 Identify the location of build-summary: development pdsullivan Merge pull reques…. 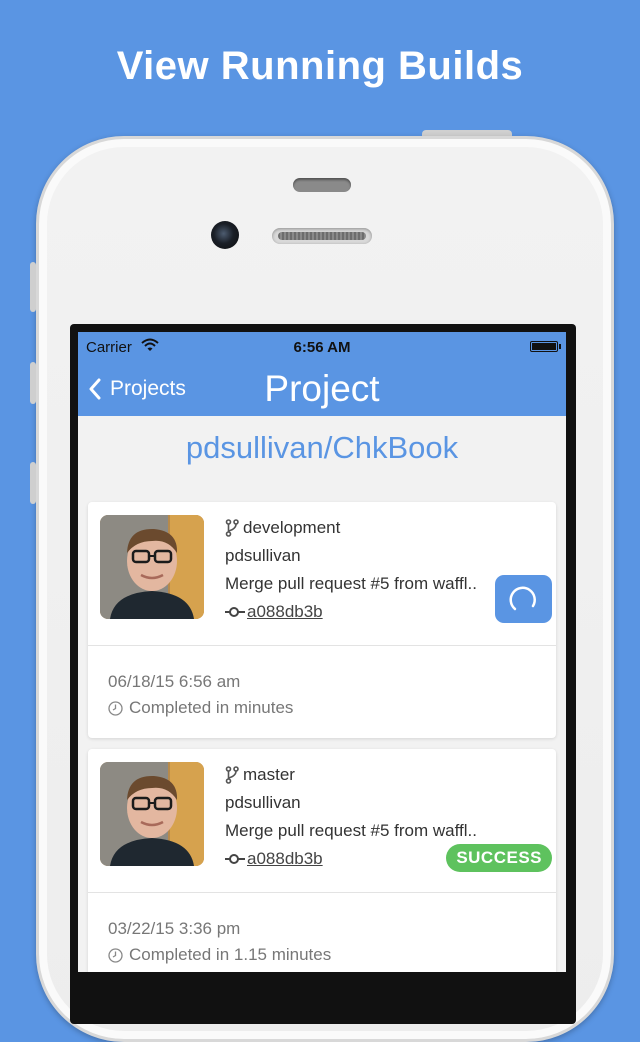
(322, 574).